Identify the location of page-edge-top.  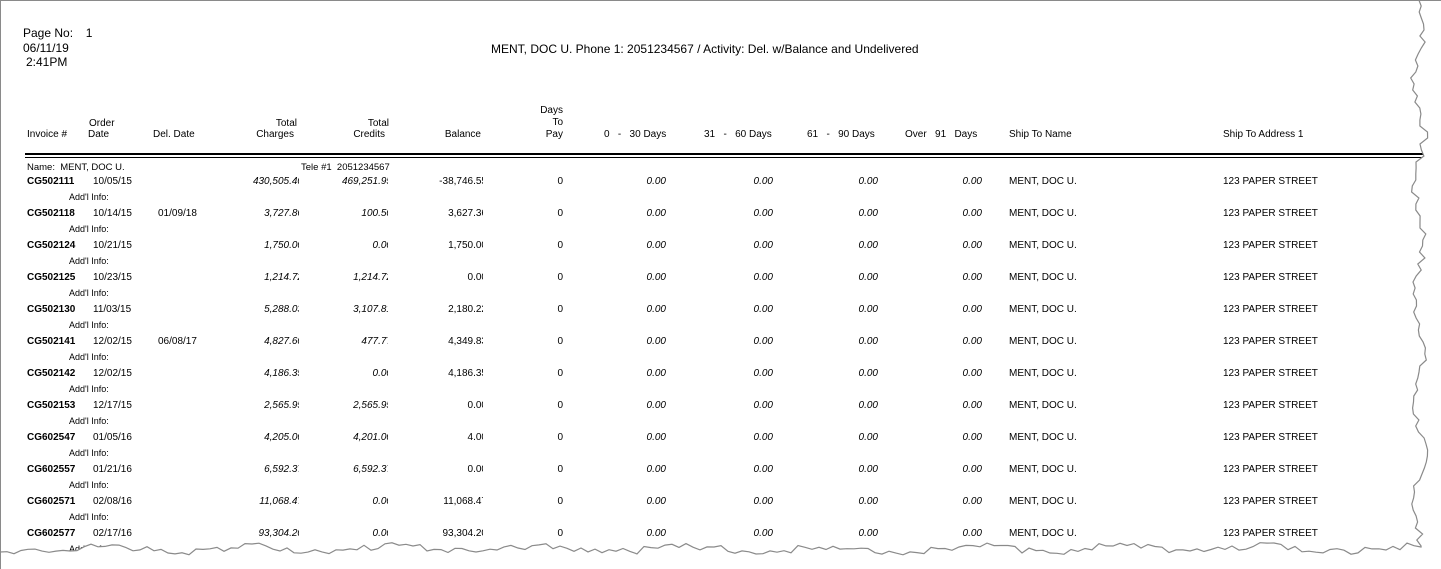
(720, 0).